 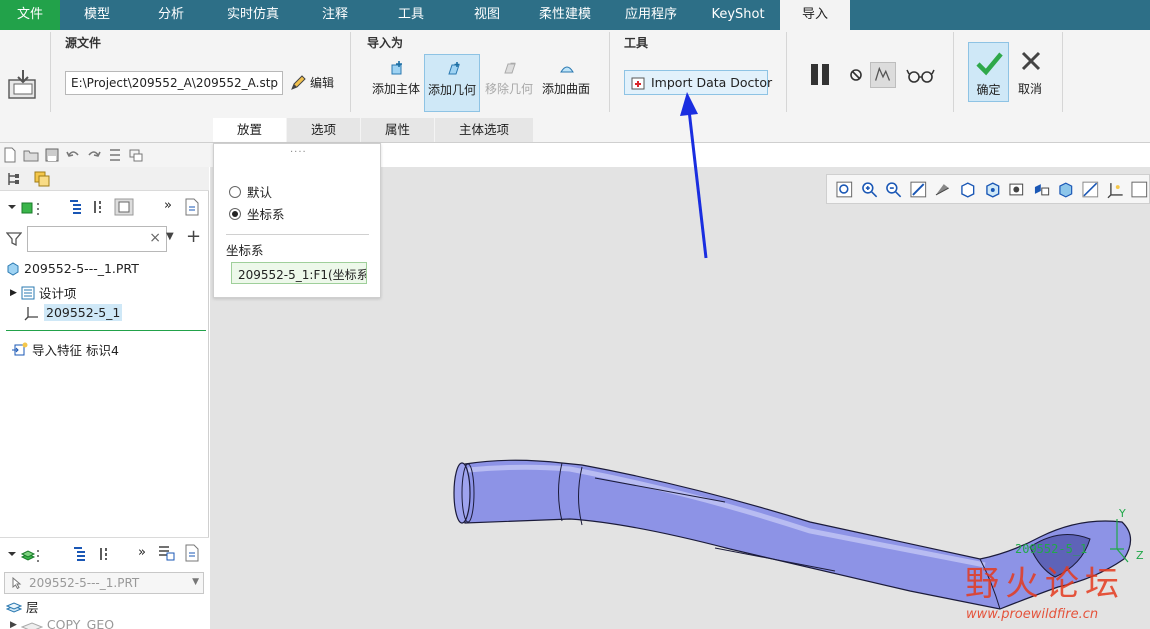 I want to click on tree-columns-icon, so click(x=100, y=207).